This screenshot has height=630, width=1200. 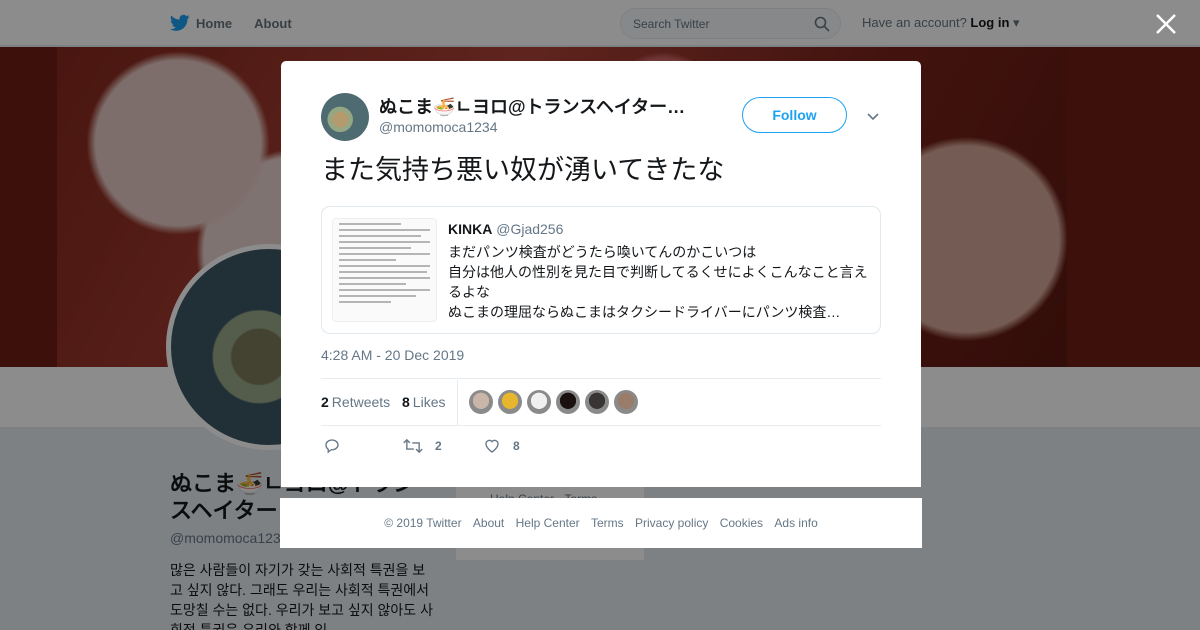 I want to click on close-icon, so click(x=1166, y=24).